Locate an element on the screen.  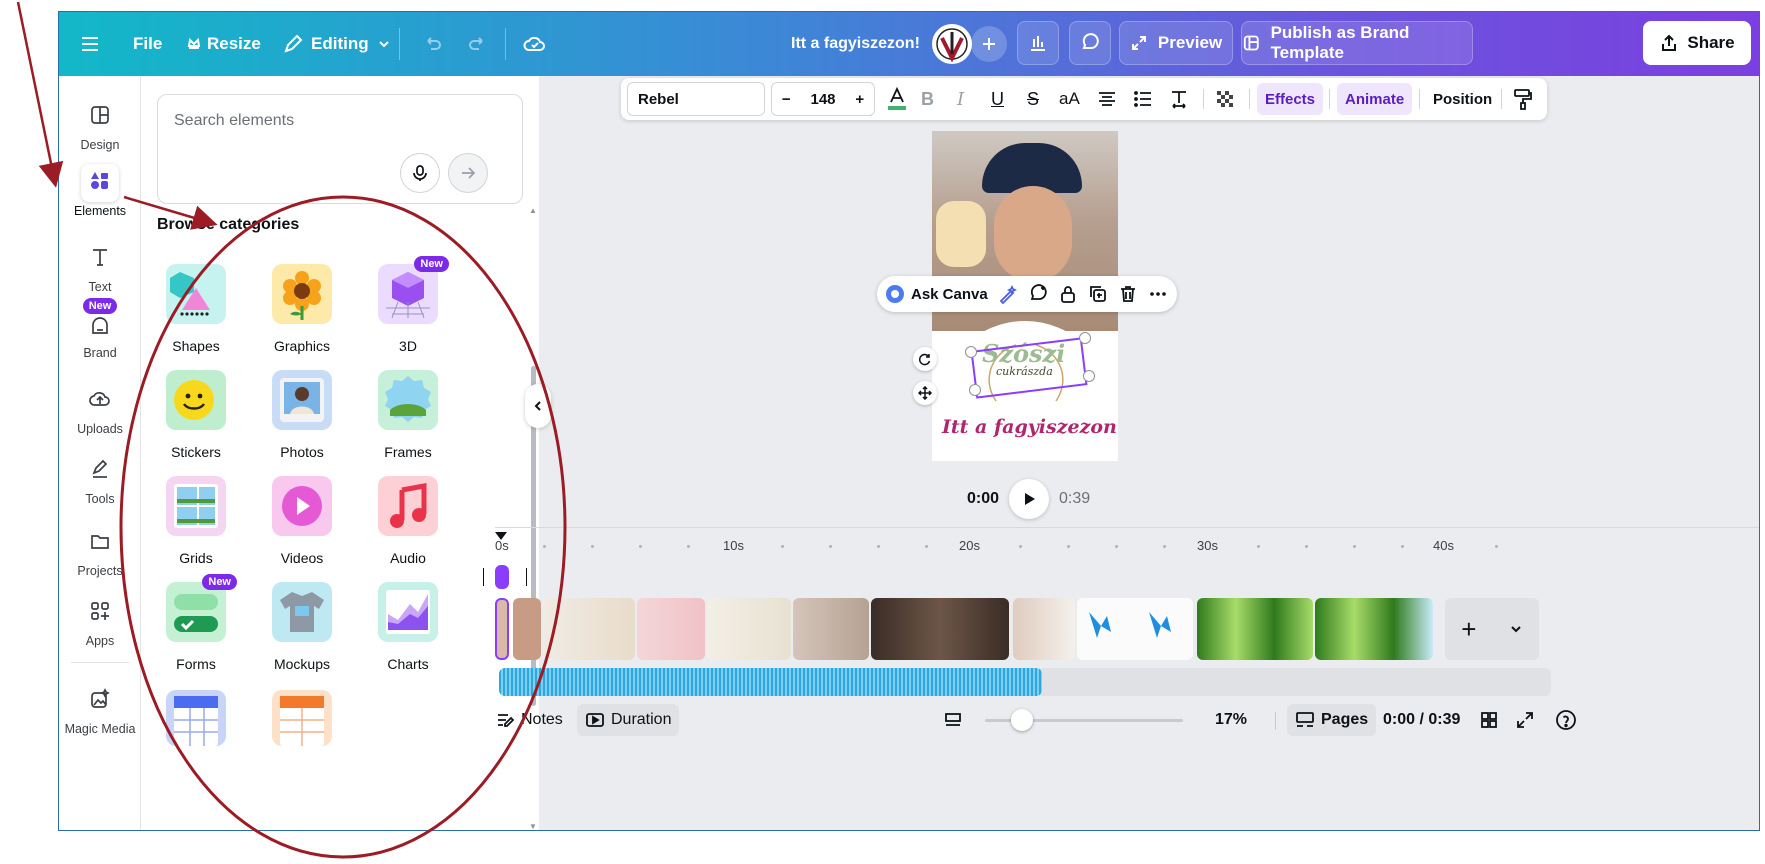
fit-page-button is located at coordinates (953, 720).